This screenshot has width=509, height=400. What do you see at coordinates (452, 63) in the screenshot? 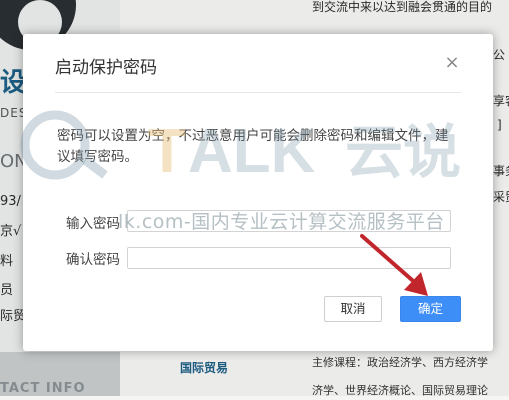
I see `close-icon: ×` at bounding box center [452, 63].